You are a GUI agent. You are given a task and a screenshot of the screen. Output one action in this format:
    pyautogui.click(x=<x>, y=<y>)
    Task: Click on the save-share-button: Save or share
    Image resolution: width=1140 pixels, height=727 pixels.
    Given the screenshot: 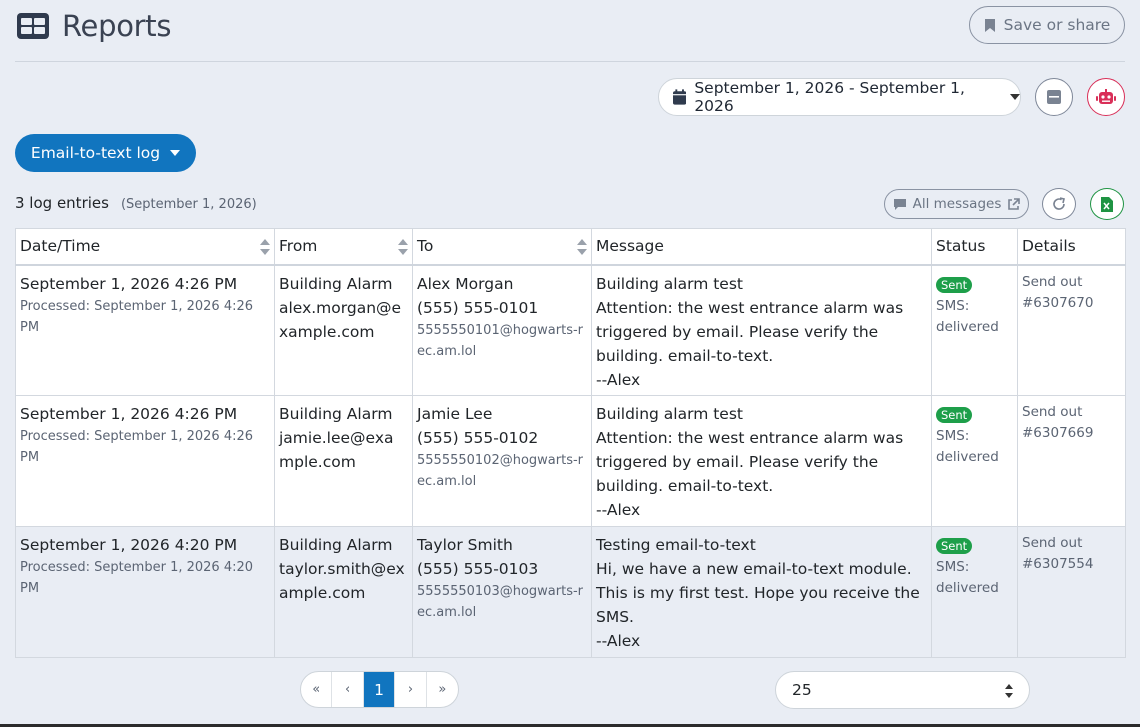 What is the action you would take?
    pyautogui.click(x=1047, y=25)
    